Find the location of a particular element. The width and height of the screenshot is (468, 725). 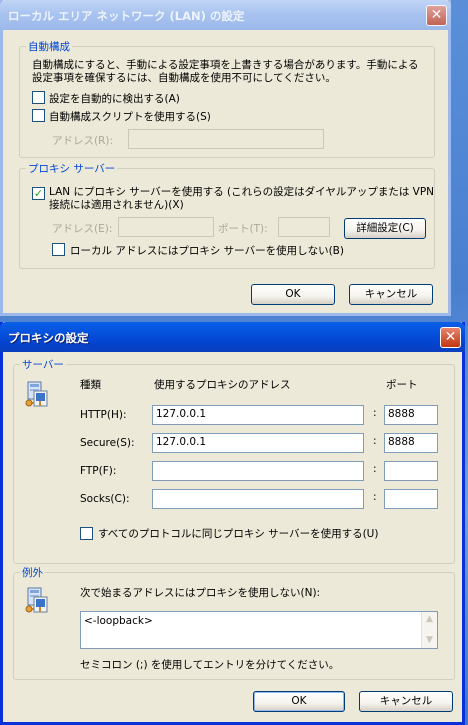

title-bar: ローカル エリア ネットワーク (LAN) の設定 ✕ is located at coordinates (225, 15).